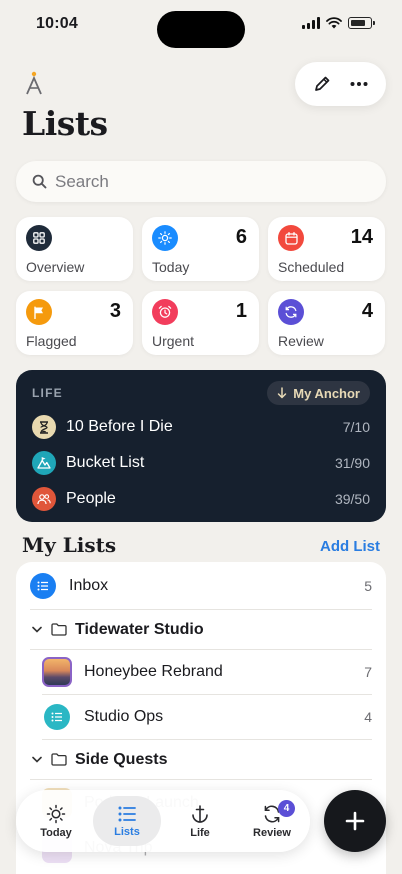 The height and width of the screenshot is (874, 402). What do you see at coordinates (47, 393) in the screenshot?
I see `life-section-label: LIFE` at bounding box center [47, 393].